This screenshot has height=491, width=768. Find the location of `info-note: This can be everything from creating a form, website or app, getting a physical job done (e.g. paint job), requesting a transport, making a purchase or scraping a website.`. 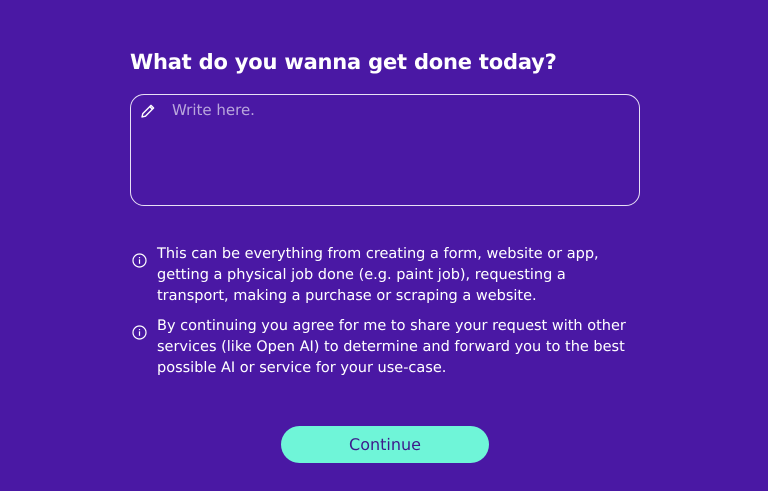

info-note: This can be everything from creating a form, website or app, getting a physical job done (e.g. paint job), requesting a transport, making a purchase or scraping a website. is located at coordinates (378, 275).